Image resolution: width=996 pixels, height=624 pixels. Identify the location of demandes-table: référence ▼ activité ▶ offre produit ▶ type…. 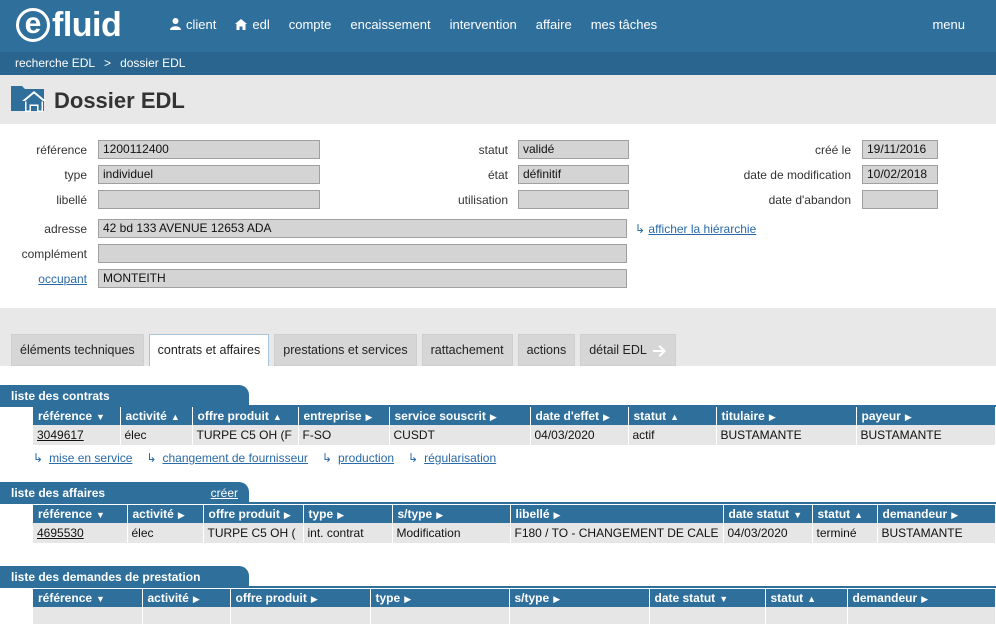
(514, 606).